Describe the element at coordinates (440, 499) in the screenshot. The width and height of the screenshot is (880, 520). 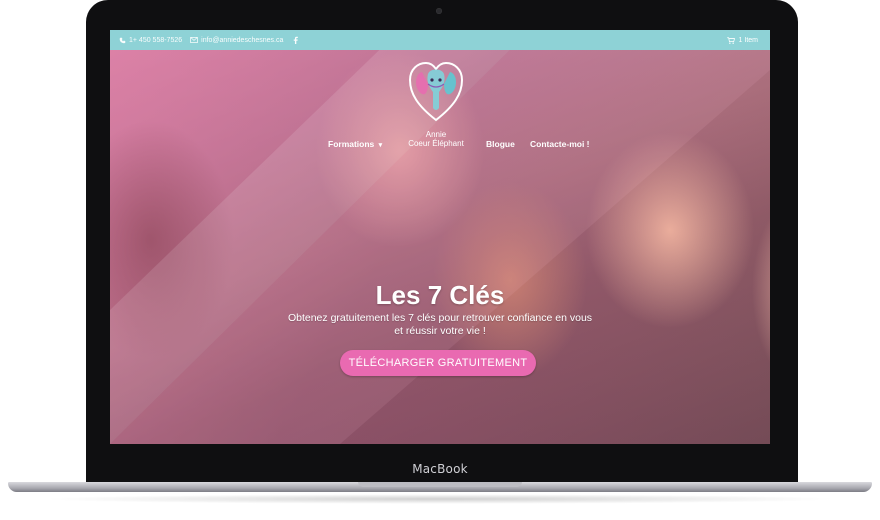
I see `laptop-shadow` at that location.